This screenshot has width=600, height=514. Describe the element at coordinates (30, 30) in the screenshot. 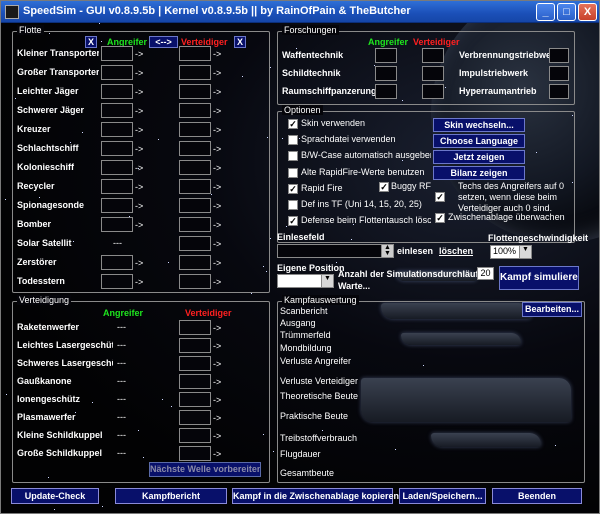

I see `fleet-legend: Flotte` at that location.